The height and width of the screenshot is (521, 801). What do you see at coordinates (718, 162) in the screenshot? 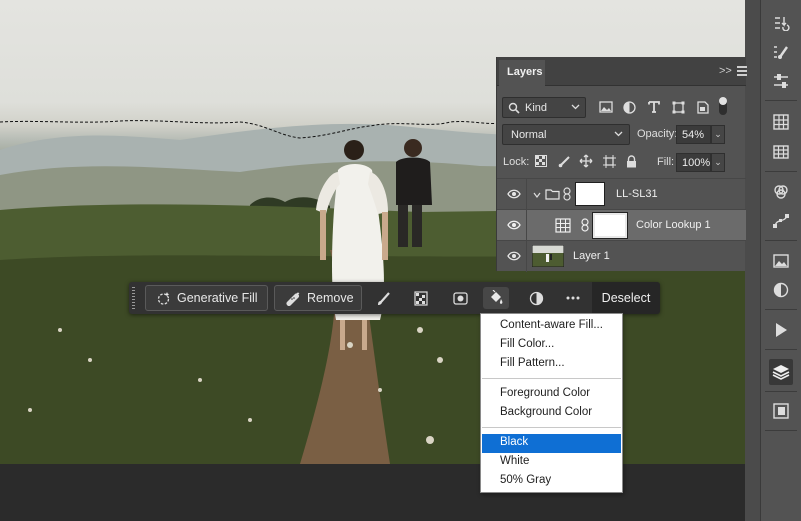
I see `fill-dropdown-icon: ⌄` at bounding box center [718, 162].